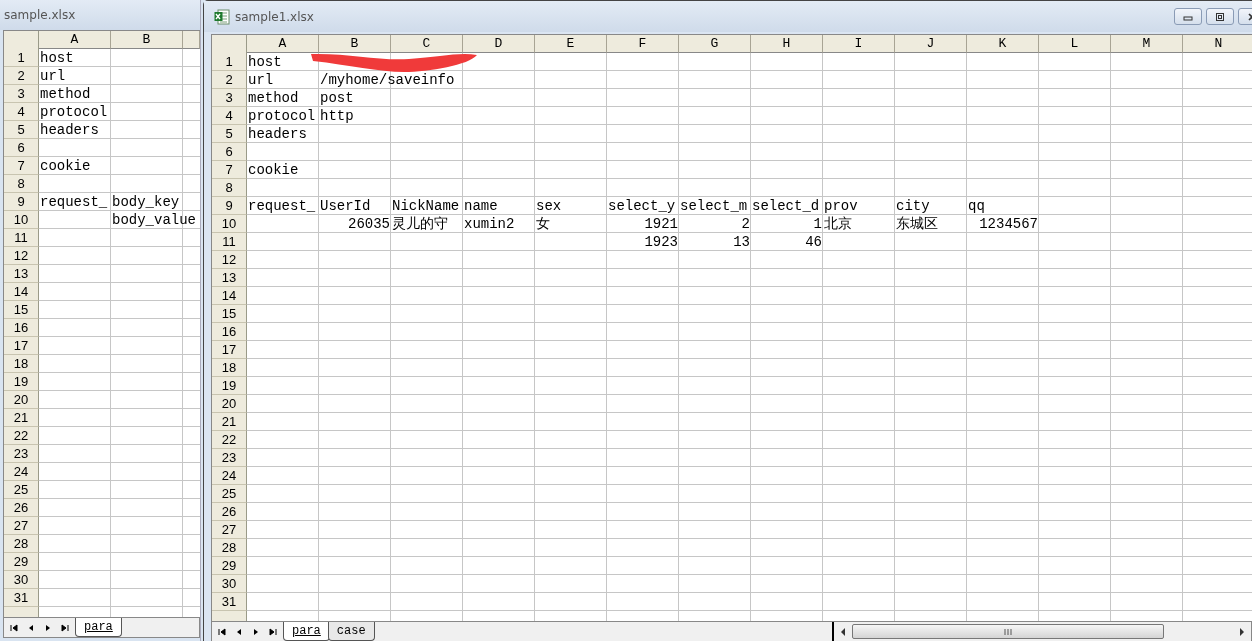 This screenshot has width=1252, height=641. Describe the element at coordinates (715, 44) in the screenshot. I see `column-header: G` at that location.